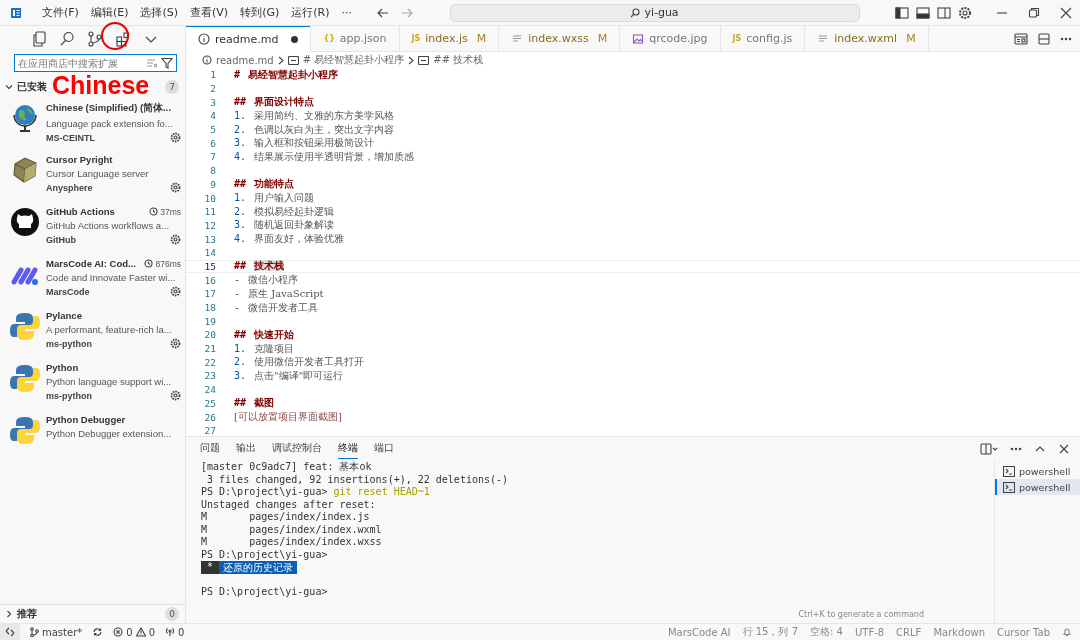 The width and height of the screenshot is (1080, 640). Describe the element at coordinates (1034, 12) in the screenshot. I see `restore-icon` at that location.